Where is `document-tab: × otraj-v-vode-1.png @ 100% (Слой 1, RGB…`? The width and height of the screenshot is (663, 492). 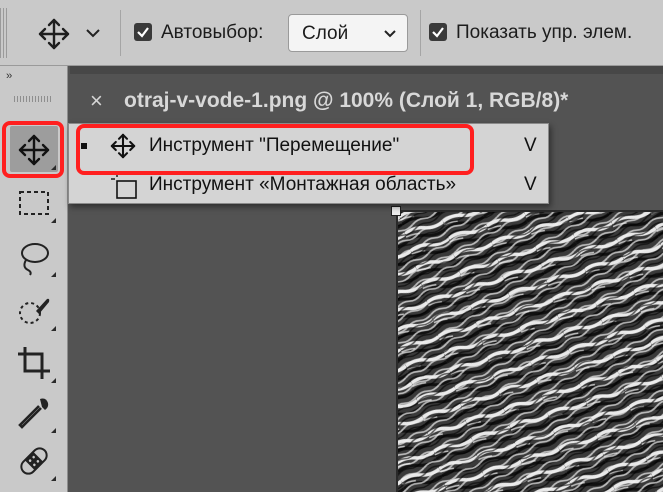
document-tab: × otraj-v-vode-1.png @ 100% (Слой 1, RGB… is located at coordinates (366, 101).